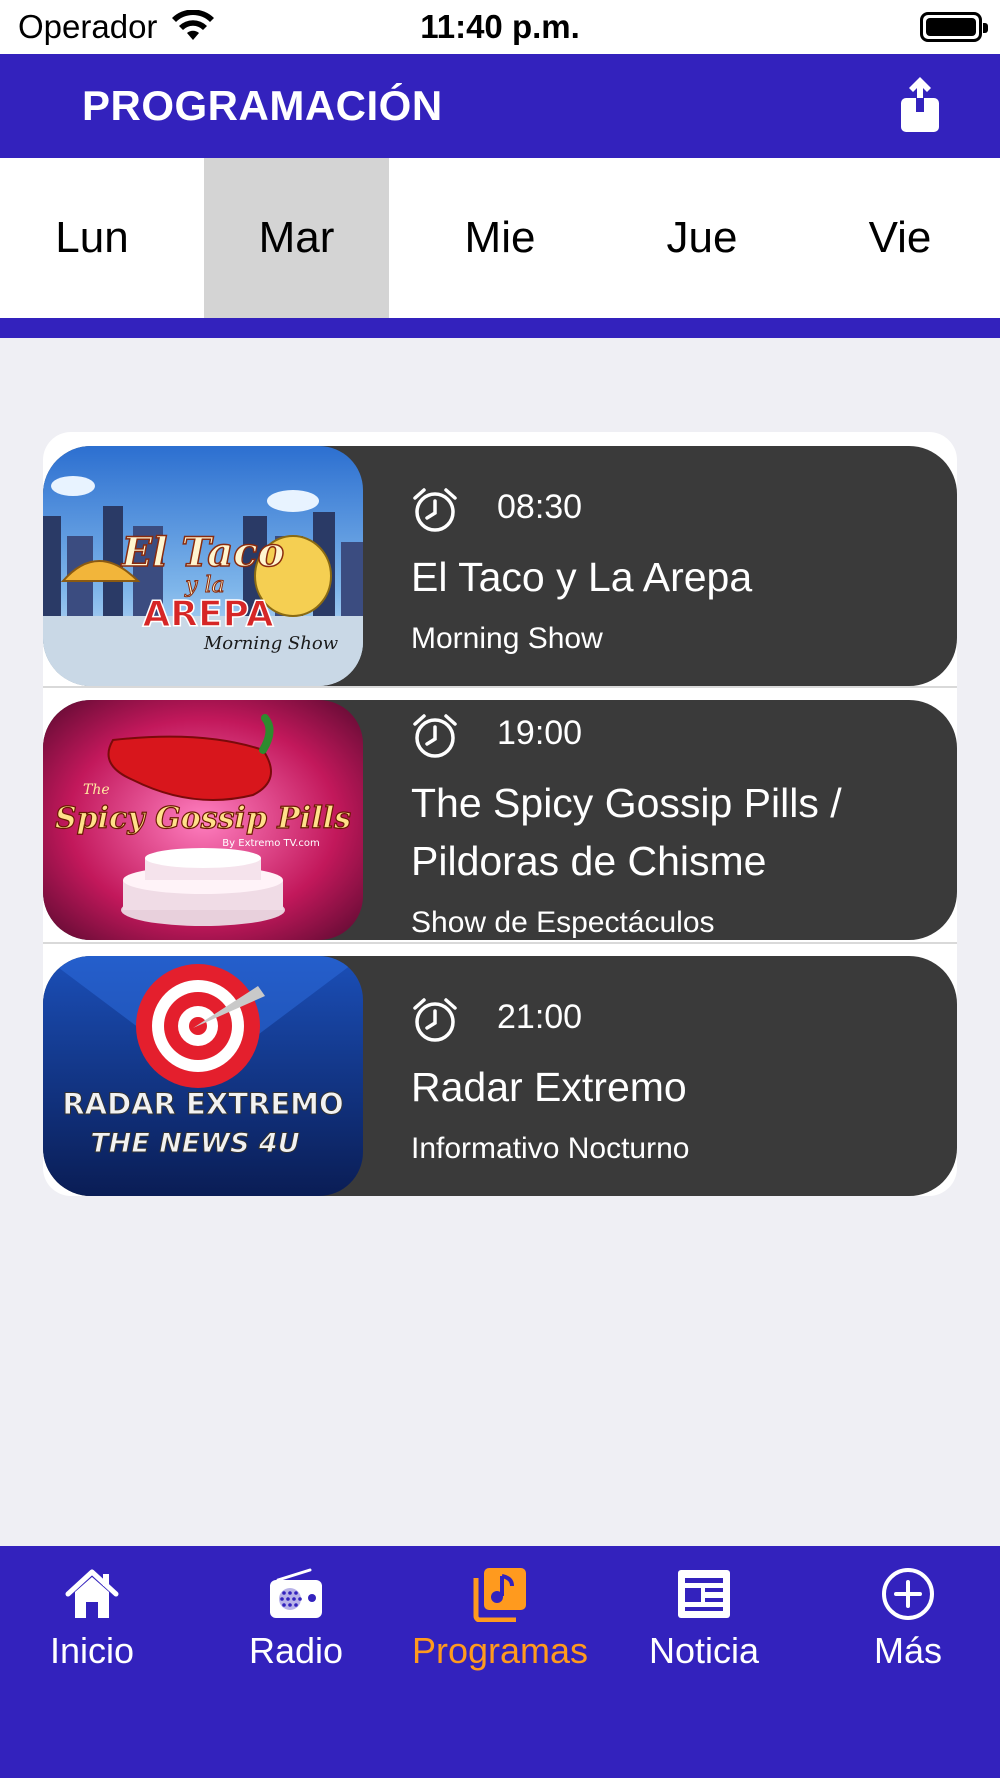  Describe the element at coordinates (207, 614) in the screenshot. I see `thumb-text: AREPA` at that location.